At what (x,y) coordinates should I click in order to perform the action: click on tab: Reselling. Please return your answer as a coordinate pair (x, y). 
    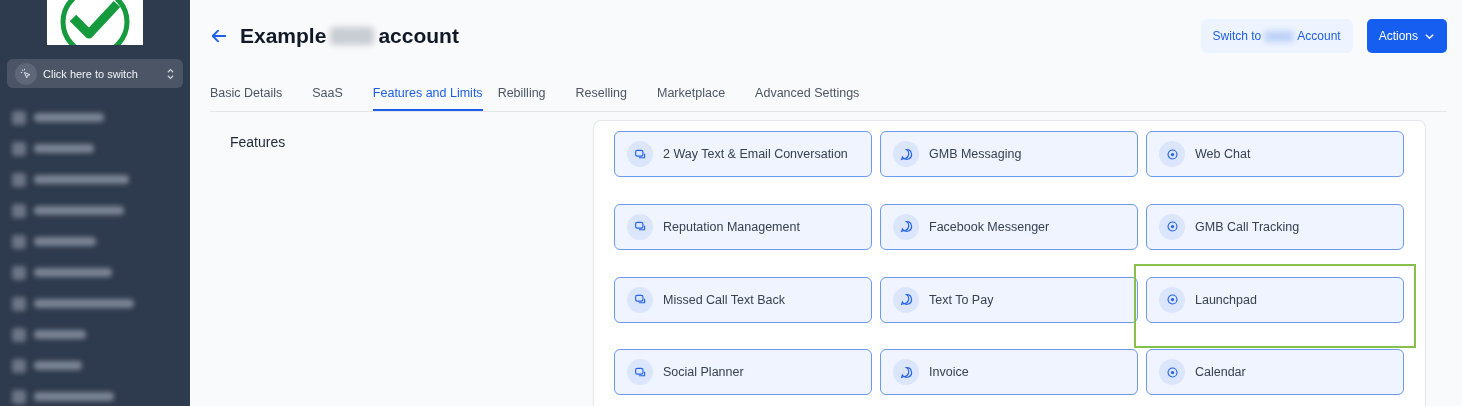
    Looking at the image, I should click on (608, 93).